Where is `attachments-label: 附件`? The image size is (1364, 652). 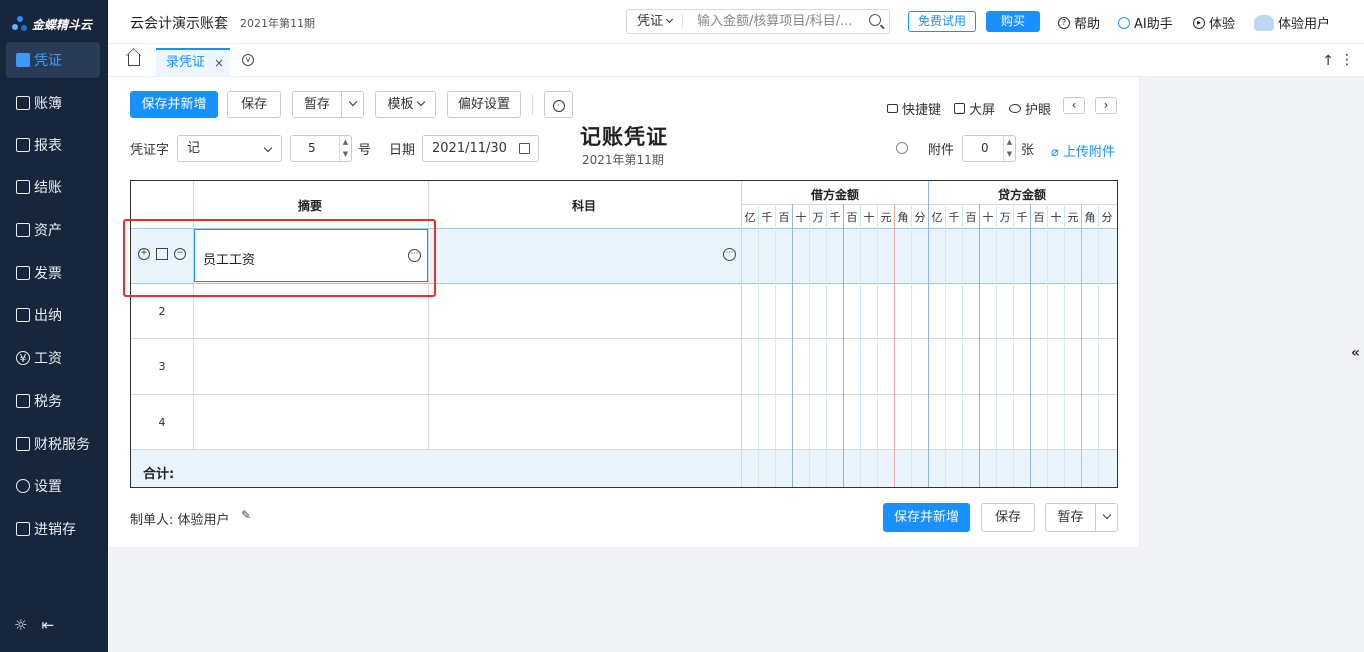 attachments-label: 附件 is located at coordinates (941, 150).